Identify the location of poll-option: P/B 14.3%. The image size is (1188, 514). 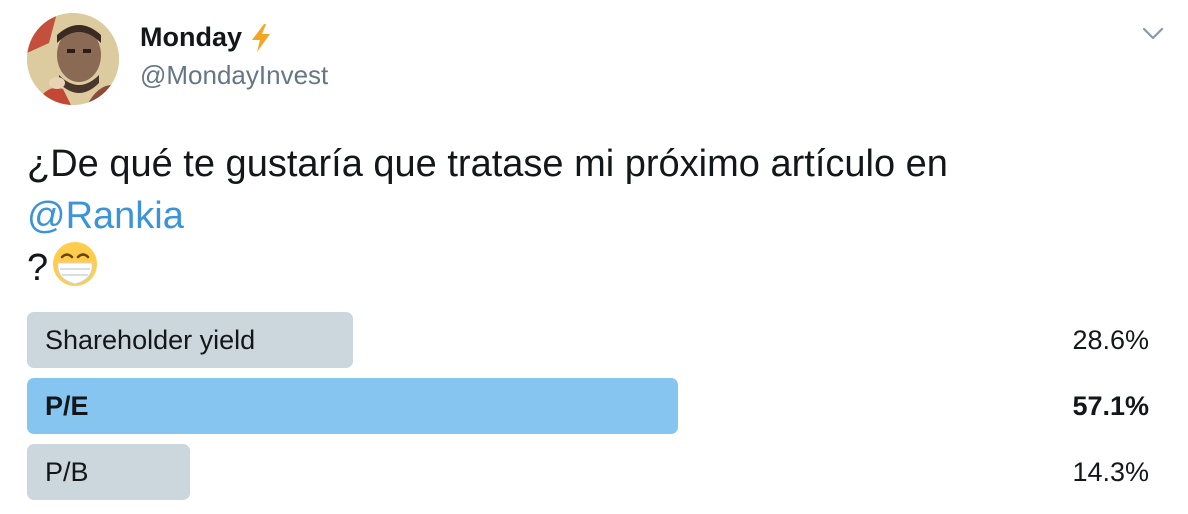
(588, 472).